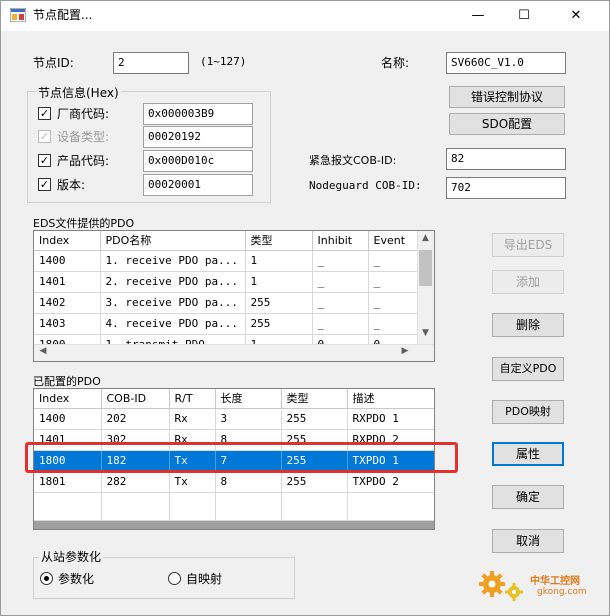 This screenshot has height=616, width=610. Describe the element at coordinates (395, 63) in the screenshot. I see `name-label: 名称:` at that location.